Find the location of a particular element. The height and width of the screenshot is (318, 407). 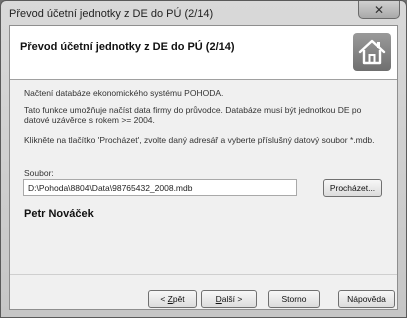

next-rest: alší > is located at coordinates (232, 299).